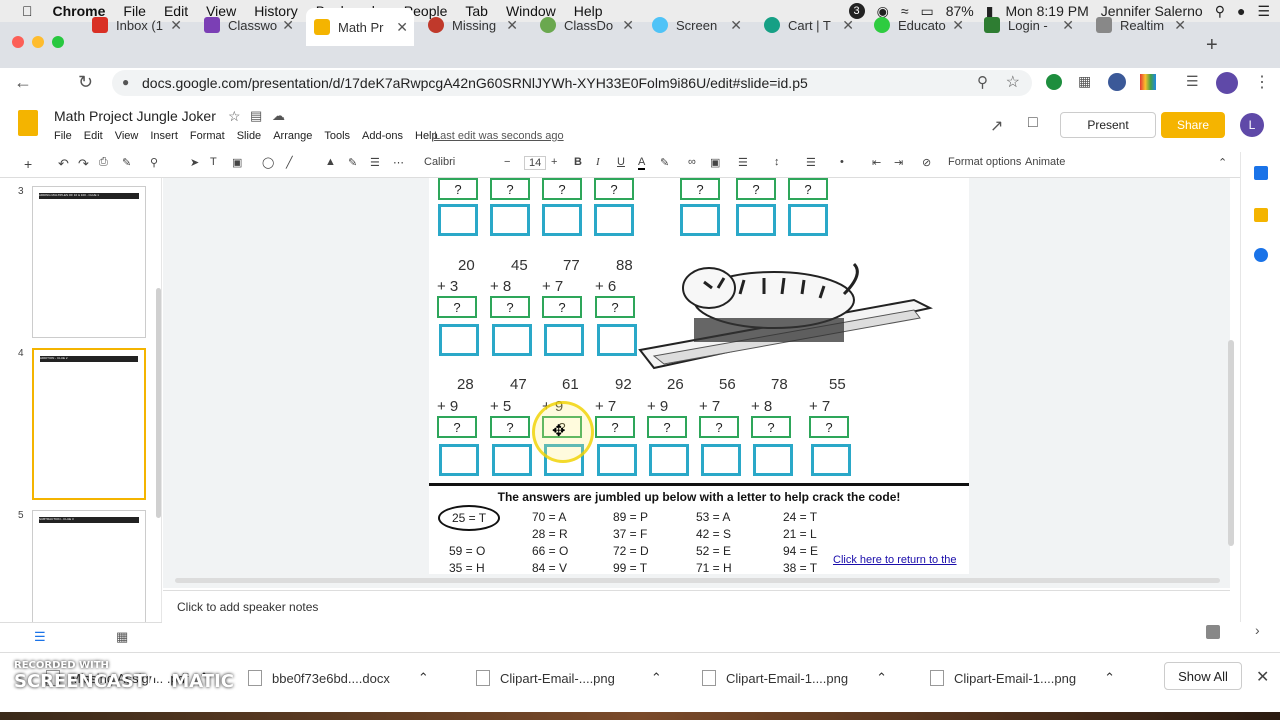 The width and height of the screenshot is (1280, 720). Describe the element at coordinates (207, 136) in the screenshot. I see `menu-format: Format` at that location.